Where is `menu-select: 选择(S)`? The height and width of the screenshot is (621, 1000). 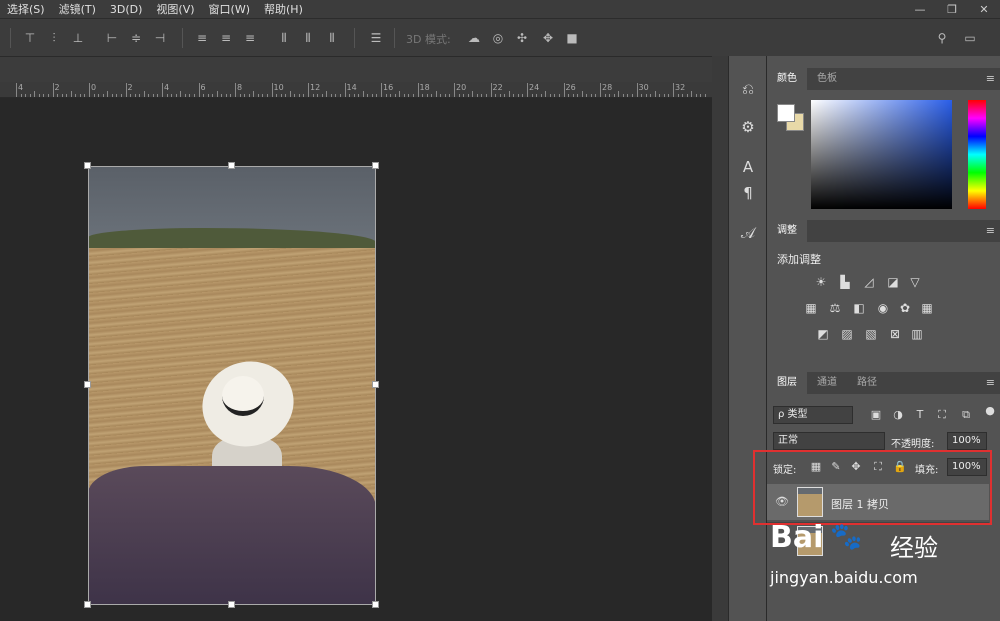
menu-select: 选择(S) is located at coordinates (26, 9).